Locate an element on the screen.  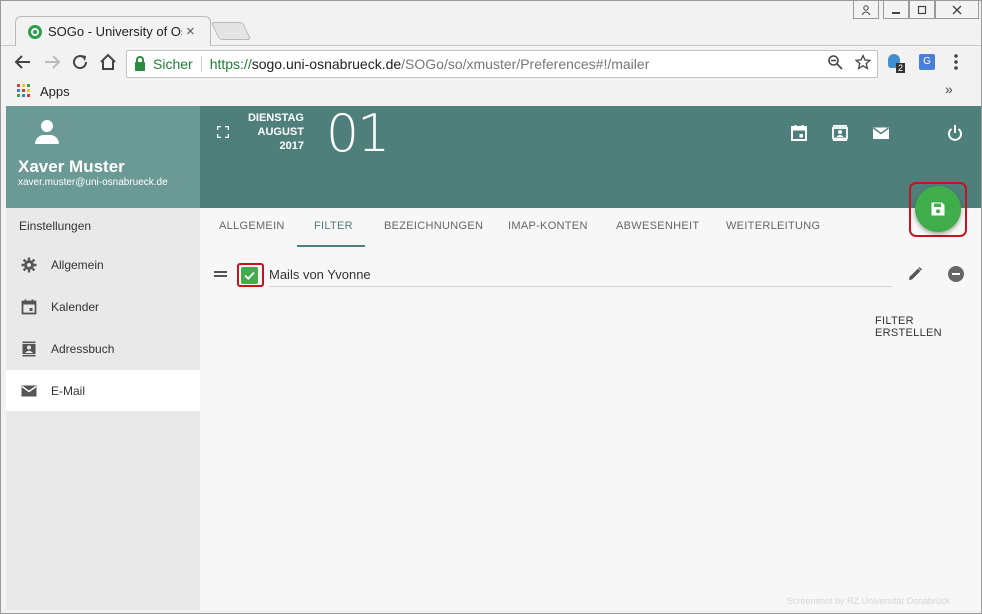
sidebar-item-kalender: Kalender is located at coordinates (103, 306).